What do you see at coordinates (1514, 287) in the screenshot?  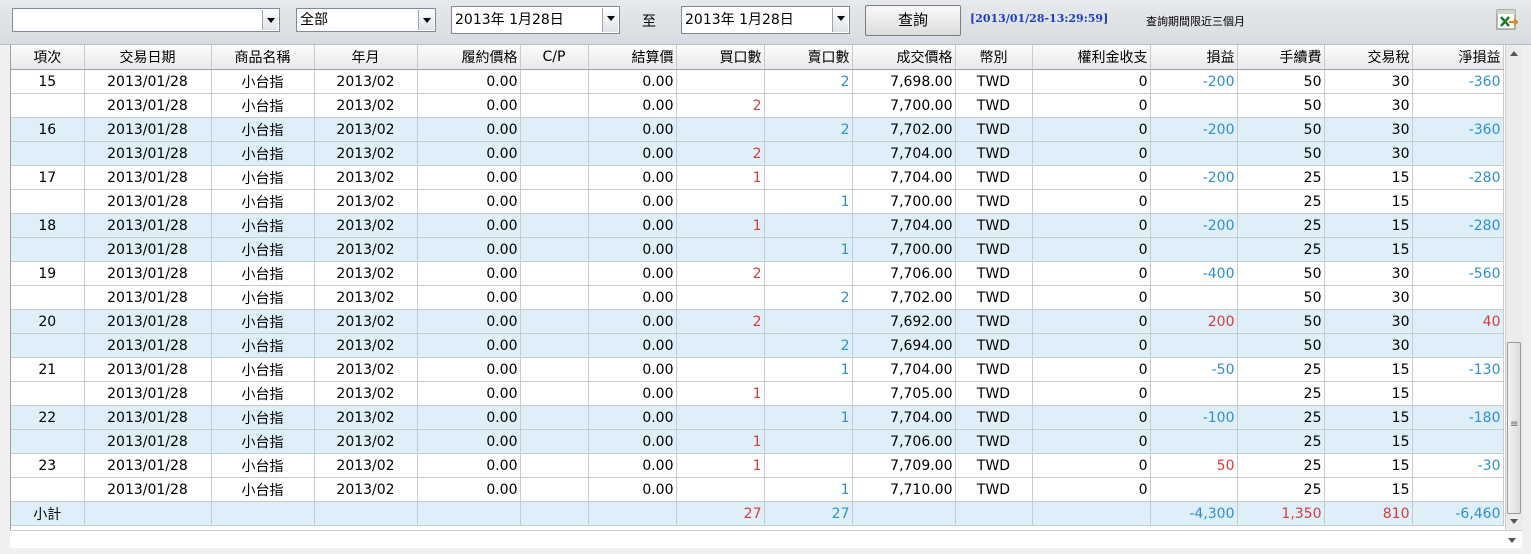 I see `vertical-scrollbar` at bounding box center [1514, 287].